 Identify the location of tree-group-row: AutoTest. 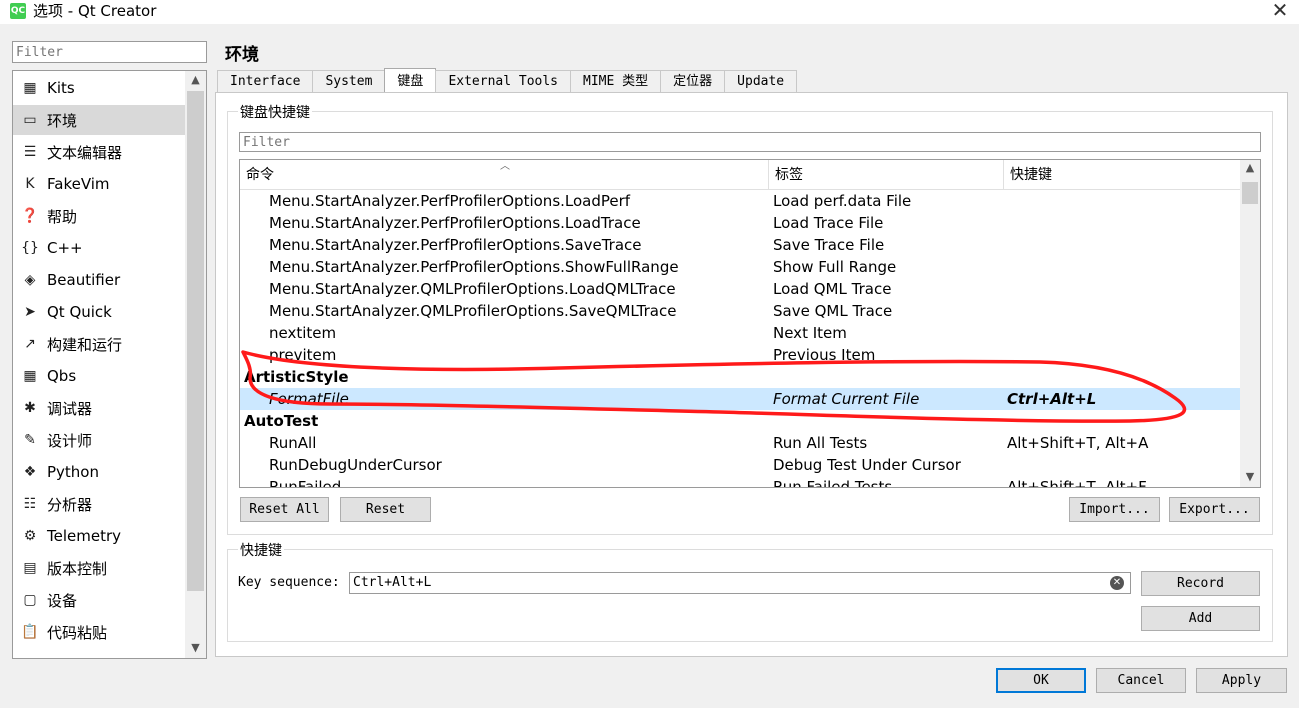
(740, 421).